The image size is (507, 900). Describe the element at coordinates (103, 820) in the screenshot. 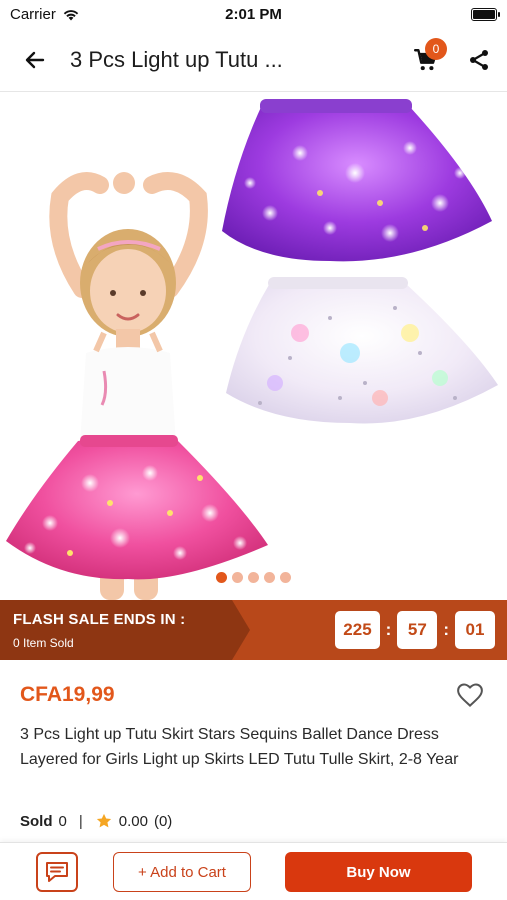

I see `star-icon` at that location.